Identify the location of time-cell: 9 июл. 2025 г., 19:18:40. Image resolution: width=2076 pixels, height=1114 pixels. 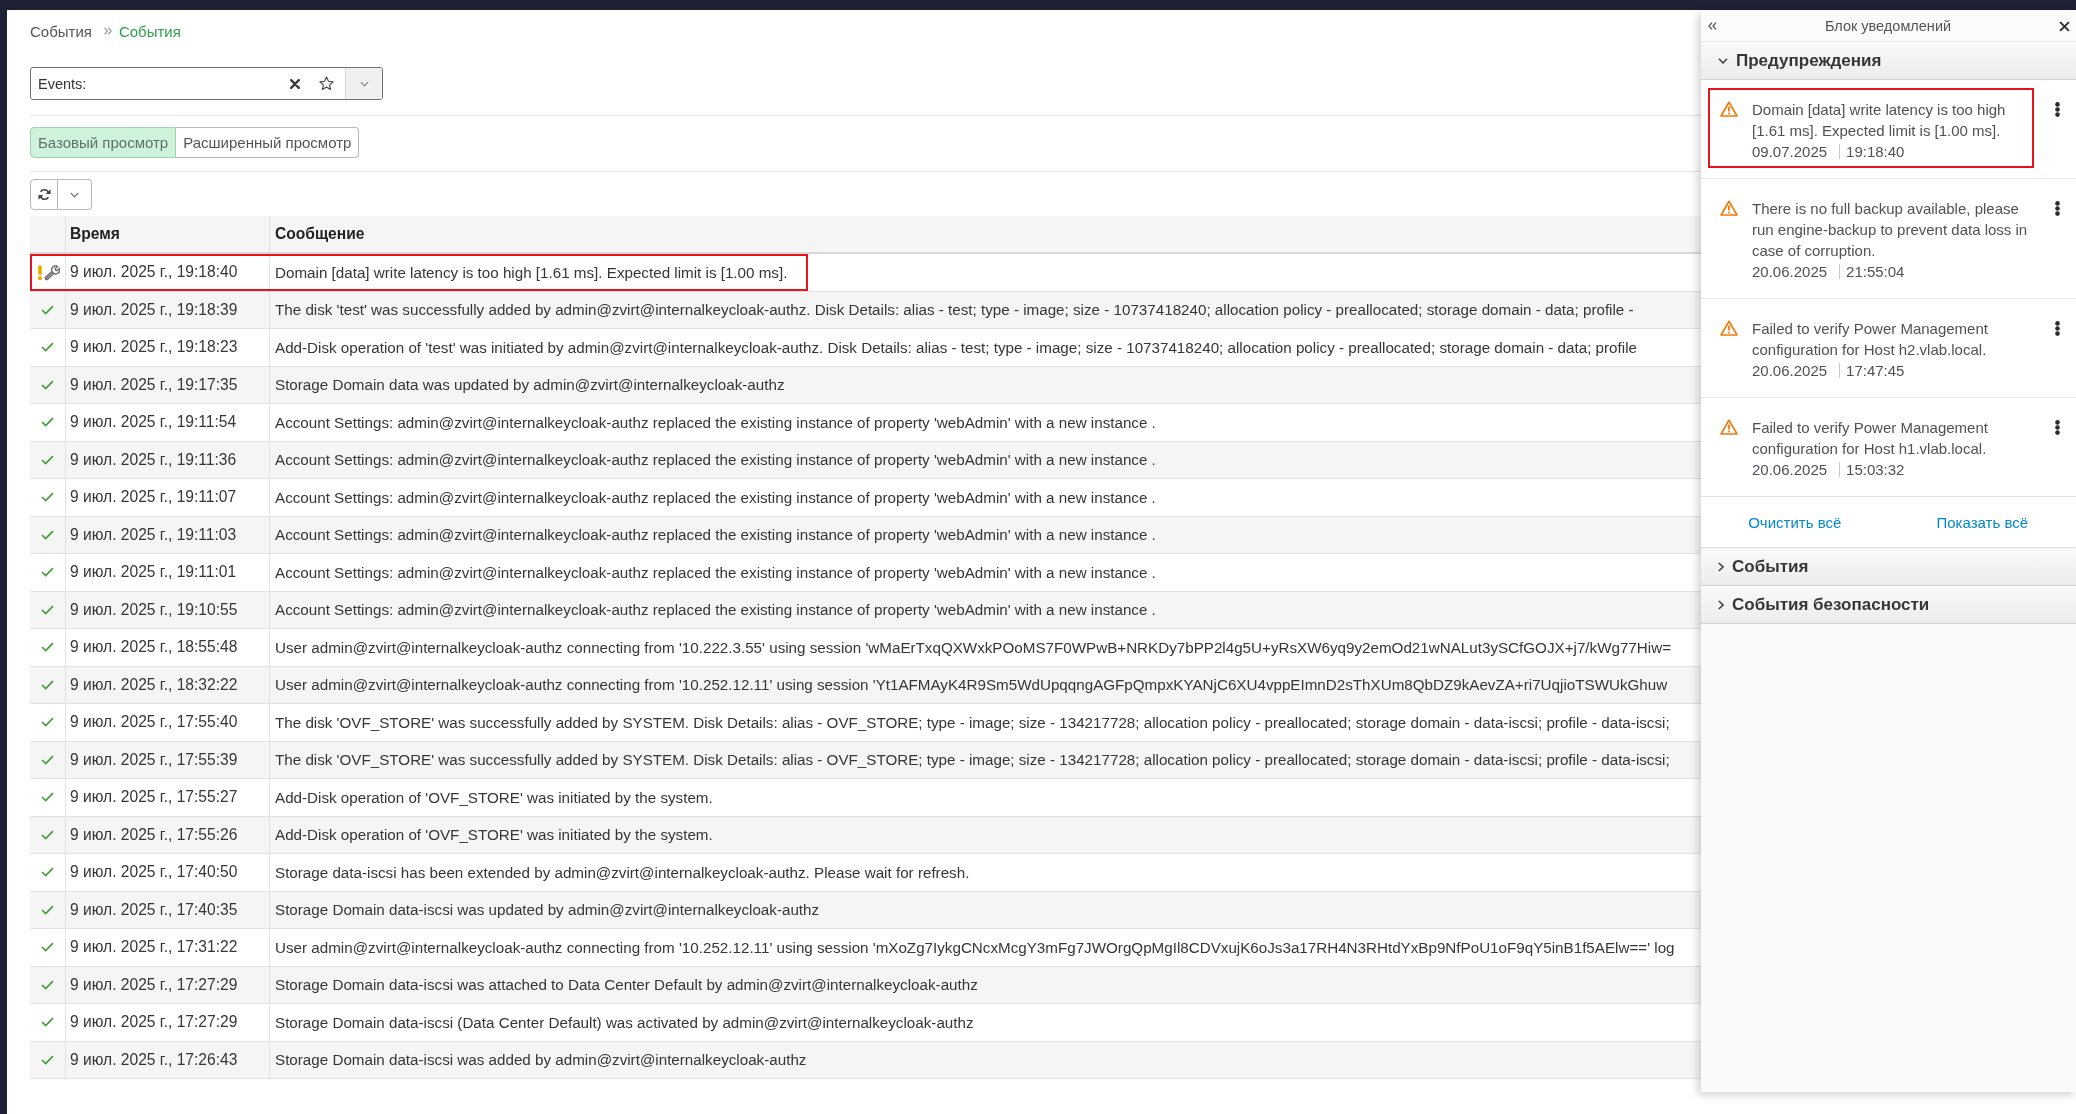
(154, 272).